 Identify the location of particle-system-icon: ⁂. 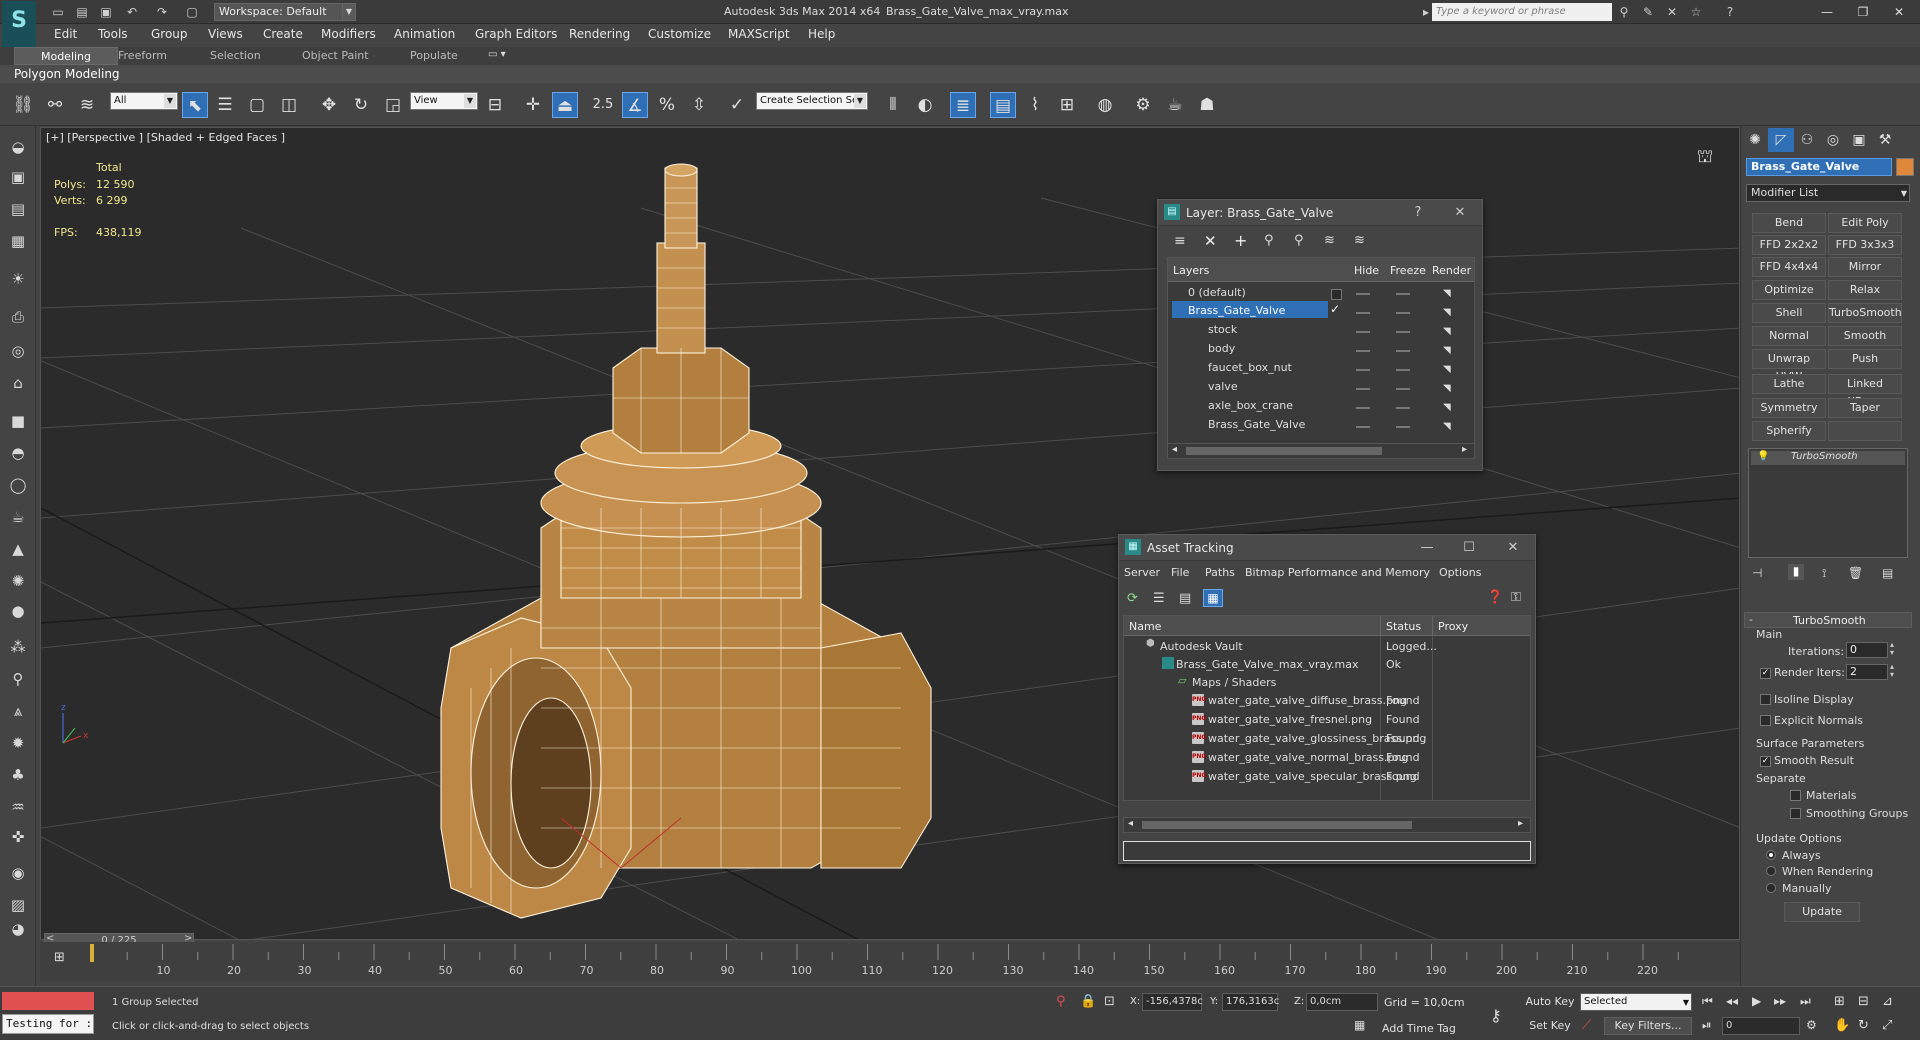
(18, 647).